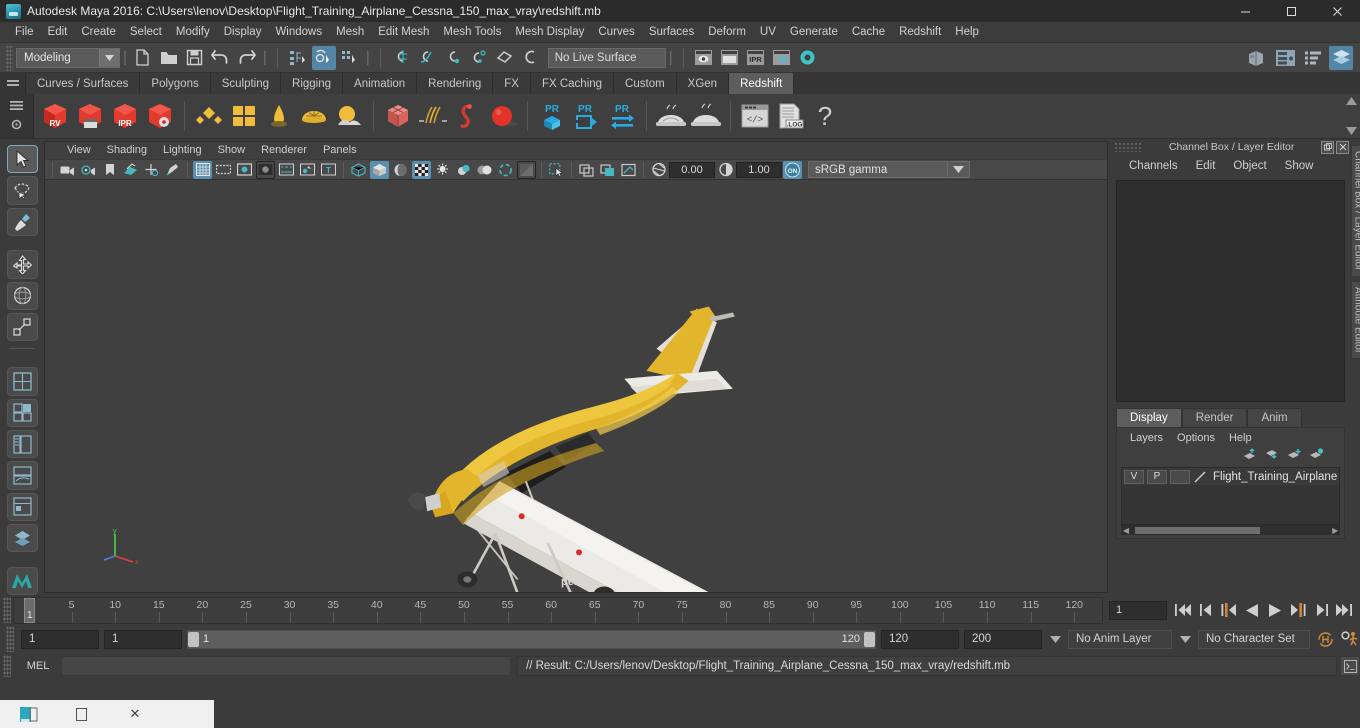 The height and width of the screenshot is (728, 1360). I want to click on menu-display: Display, so click(243, 32).